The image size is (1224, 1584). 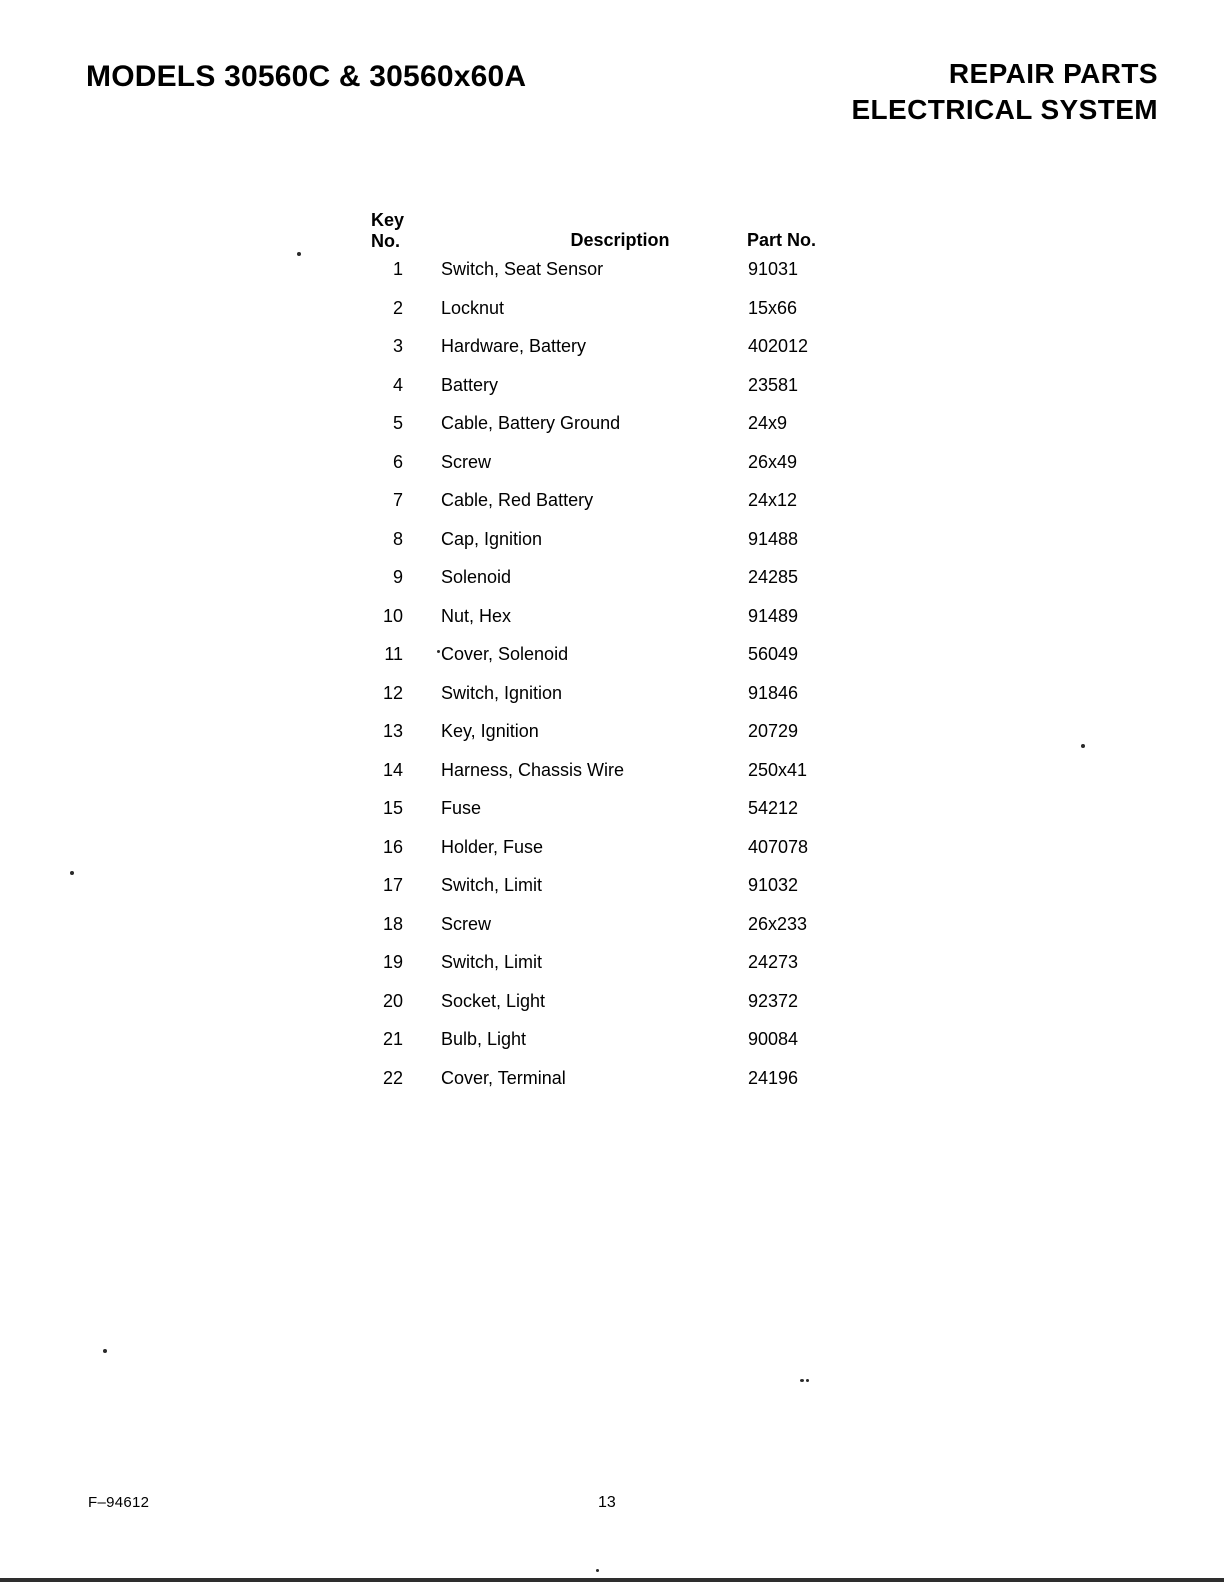 What do you see at coordinates (397, 384) in the screenshot?
I see `cell-key-no: 4` at bounding box center [397, 384].